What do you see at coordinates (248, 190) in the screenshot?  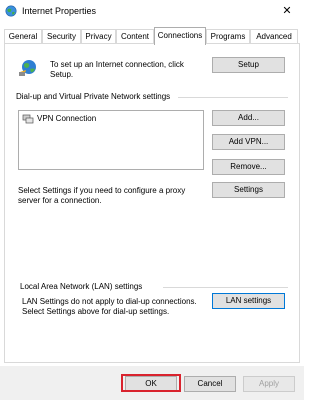 I see `settings-button: Settings` at bounding box center [248, 190].